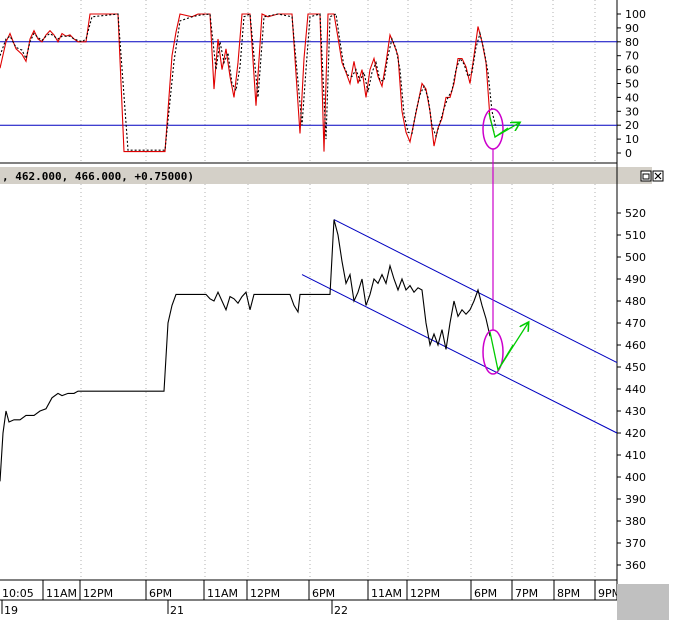 This screenshot has height=625, width=691. What do you see at coordinates (177, 610) in the screenshot?
I see `date-label: 21` at bounding box center [177, 610].